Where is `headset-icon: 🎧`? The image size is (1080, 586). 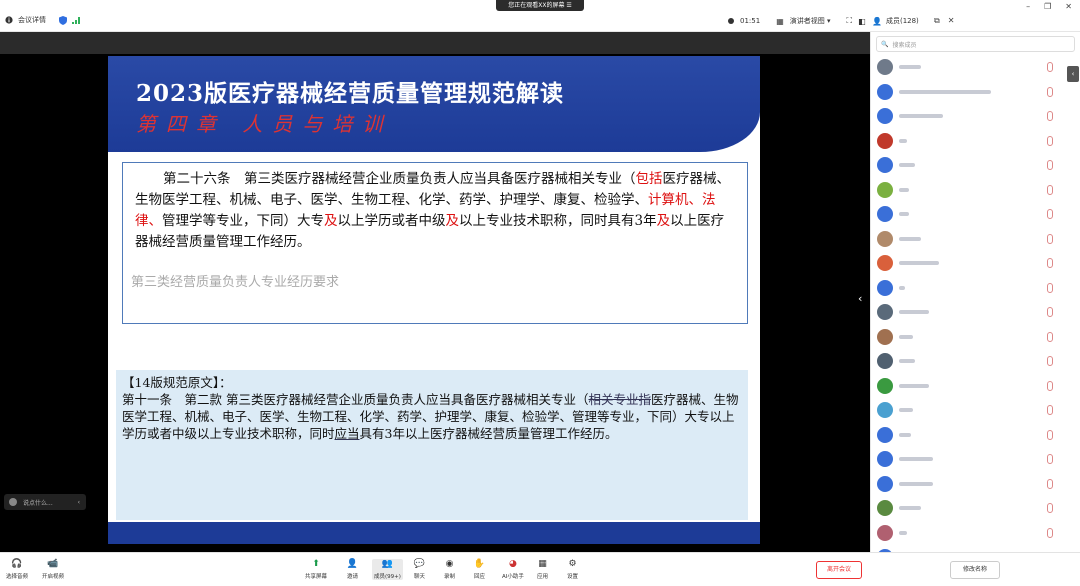 headset-icon: 🎧 is located at coordinates (17, 564).